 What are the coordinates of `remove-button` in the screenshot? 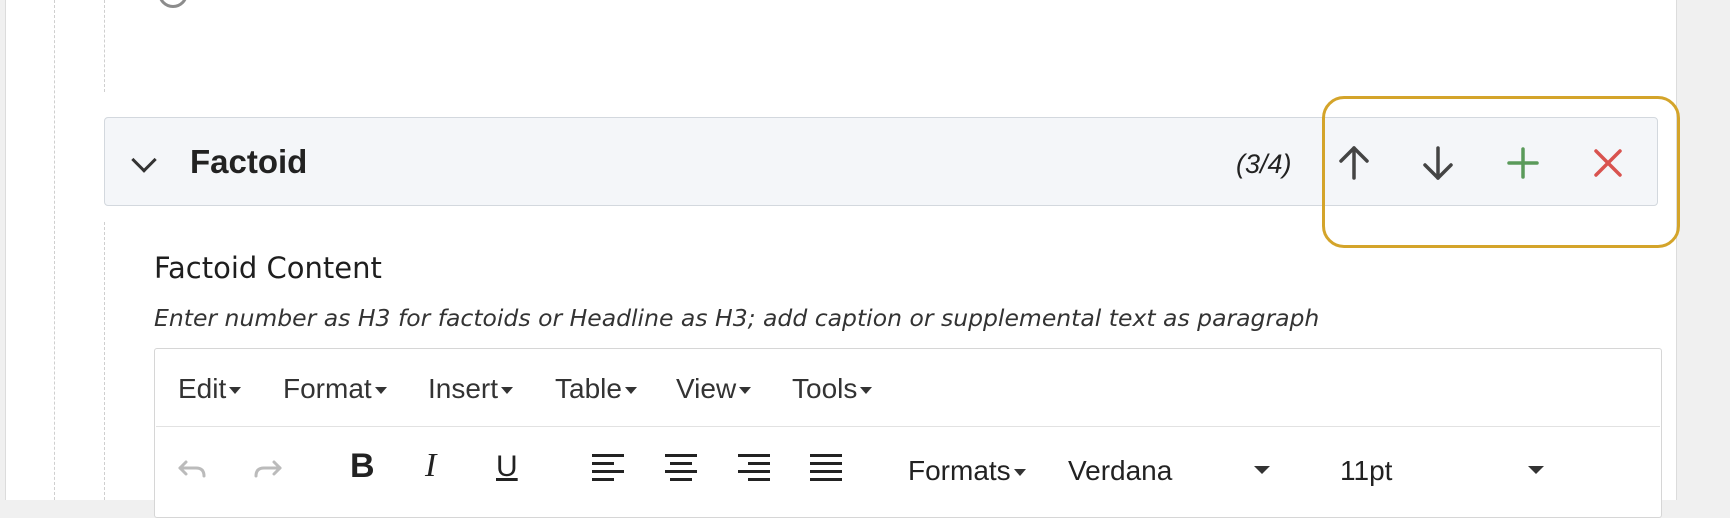 It's located at (1608, 163).